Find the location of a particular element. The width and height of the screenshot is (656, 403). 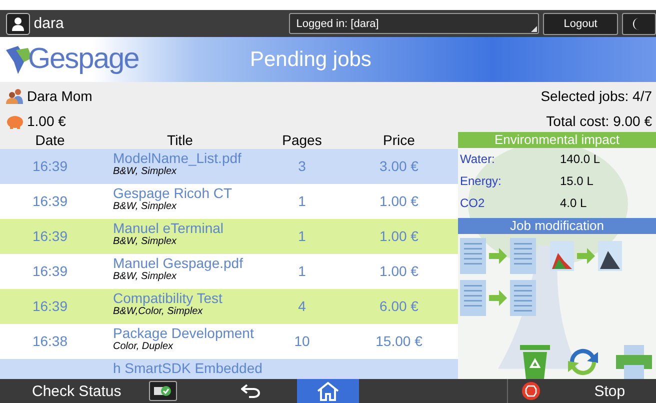

title-cell-text: Package Development is located at coordinates (184, 333).